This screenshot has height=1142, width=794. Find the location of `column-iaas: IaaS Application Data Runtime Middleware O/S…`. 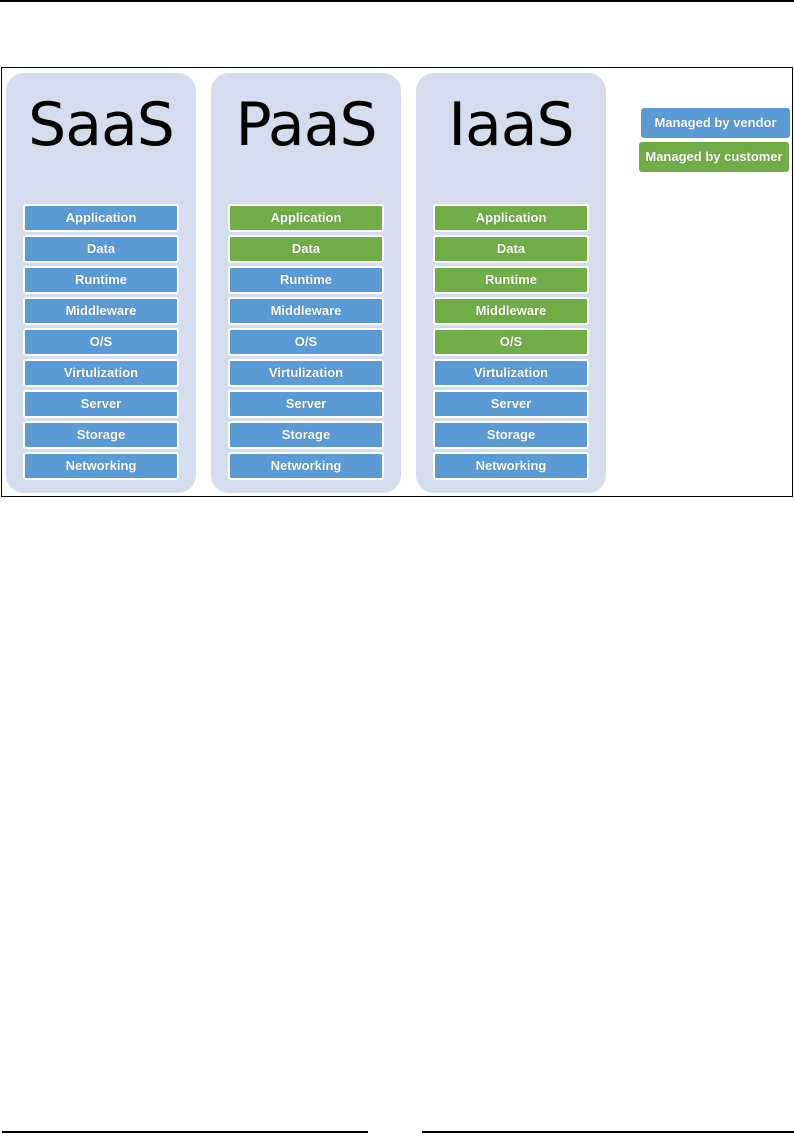

column-iaas: IaaS Application Data Runtime Middleware O/S… is located at coordinates (511, 283).